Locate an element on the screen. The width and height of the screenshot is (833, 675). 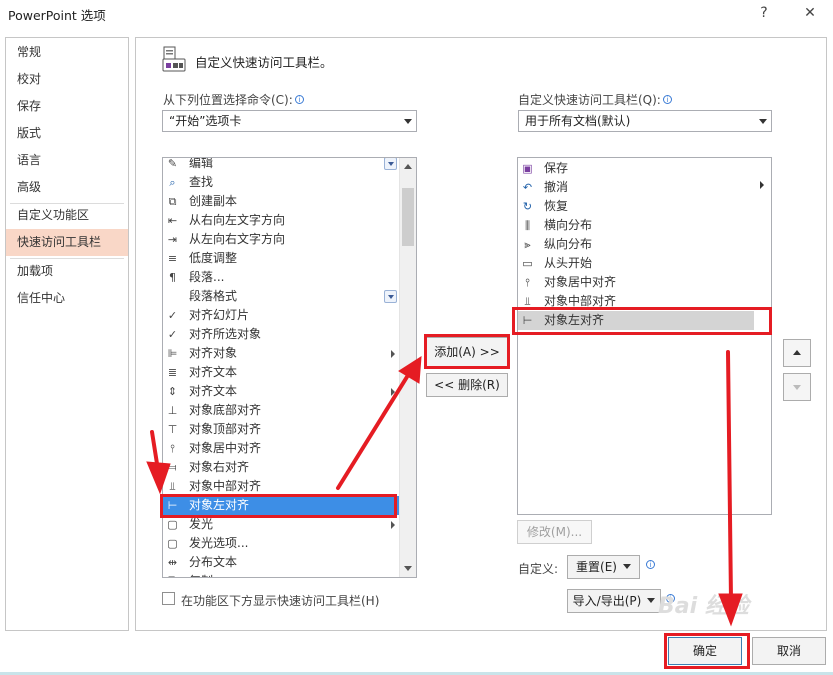
available-command-list-item: ✎ 编辑 is located at coordinates (281, 165).